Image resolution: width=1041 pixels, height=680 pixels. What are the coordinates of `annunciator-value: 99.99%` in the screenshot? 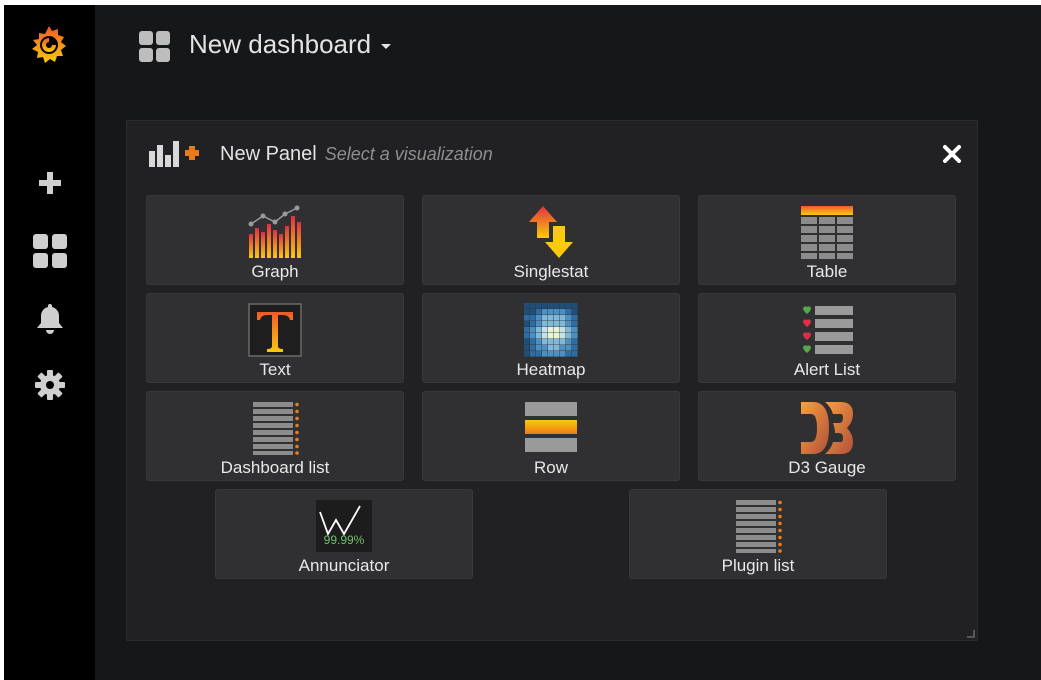 It's located at (344, 540).